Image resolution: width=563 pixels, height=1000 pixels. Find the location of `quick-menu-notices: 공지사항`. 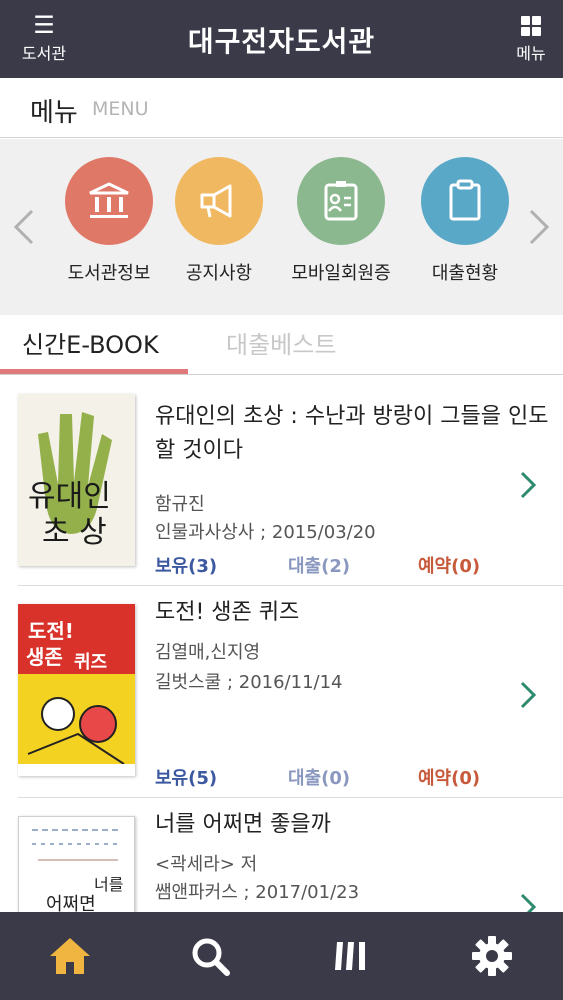

quick-menu-notices: 공지사항 is located at coordinates (219, 221).